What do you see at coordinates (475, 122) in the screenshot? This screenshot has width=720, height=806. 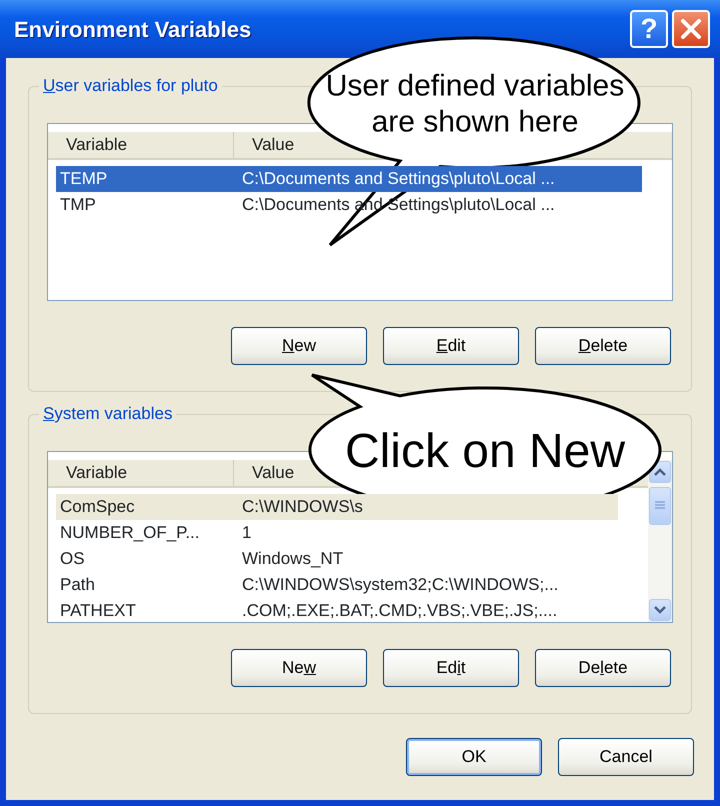 I see `callout-text: are shown here` at bounding box center [475, 122].